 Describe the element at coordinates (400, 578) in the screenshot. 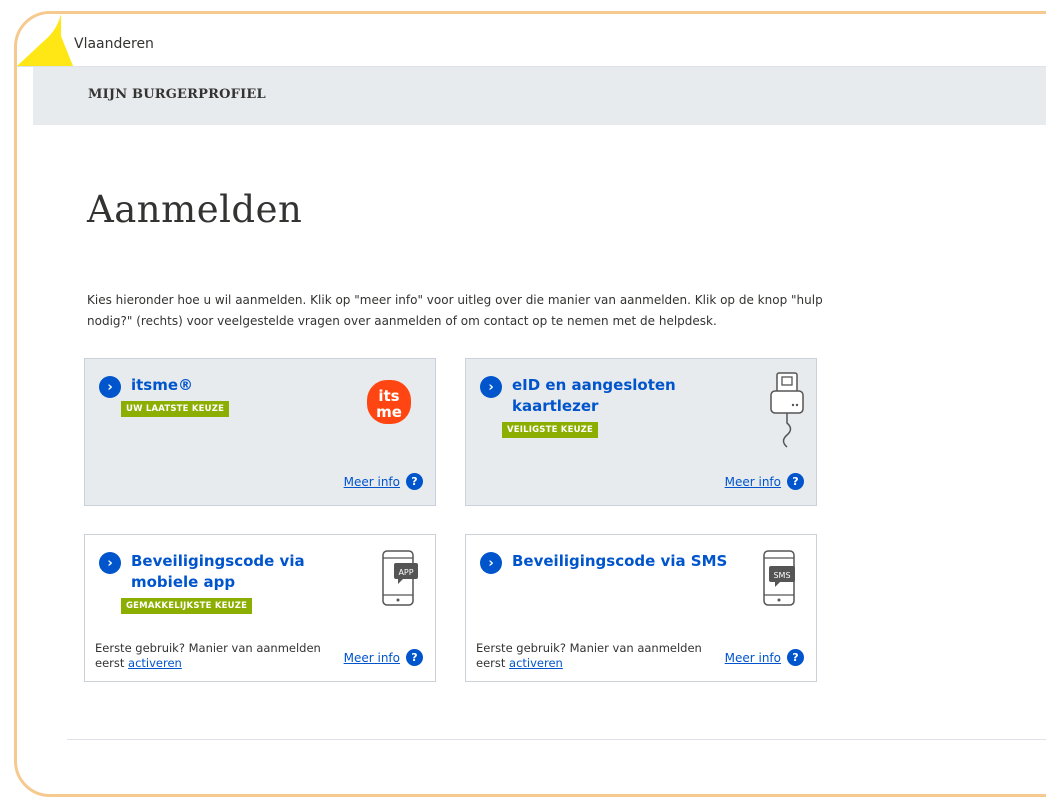

I see `phone-app-icon: APP` at that location.